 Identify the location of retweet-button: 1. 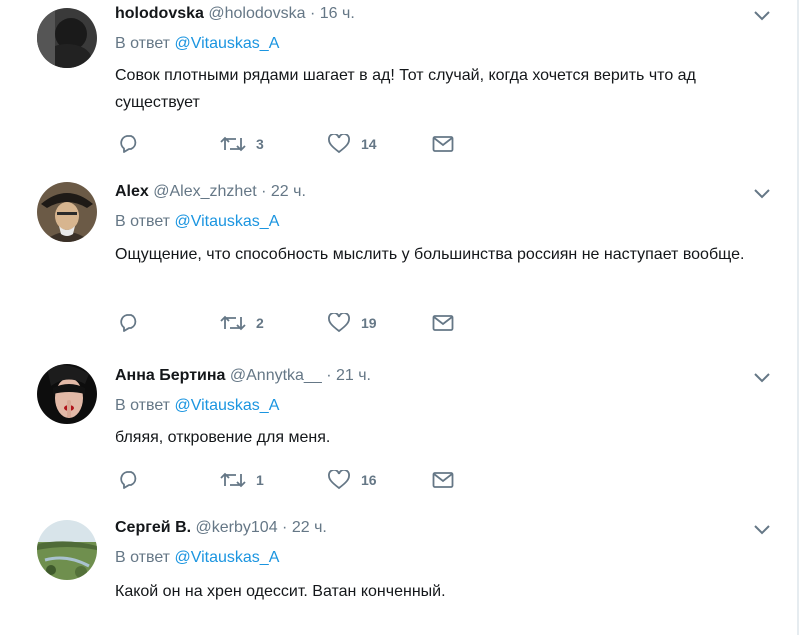
(242, 480).